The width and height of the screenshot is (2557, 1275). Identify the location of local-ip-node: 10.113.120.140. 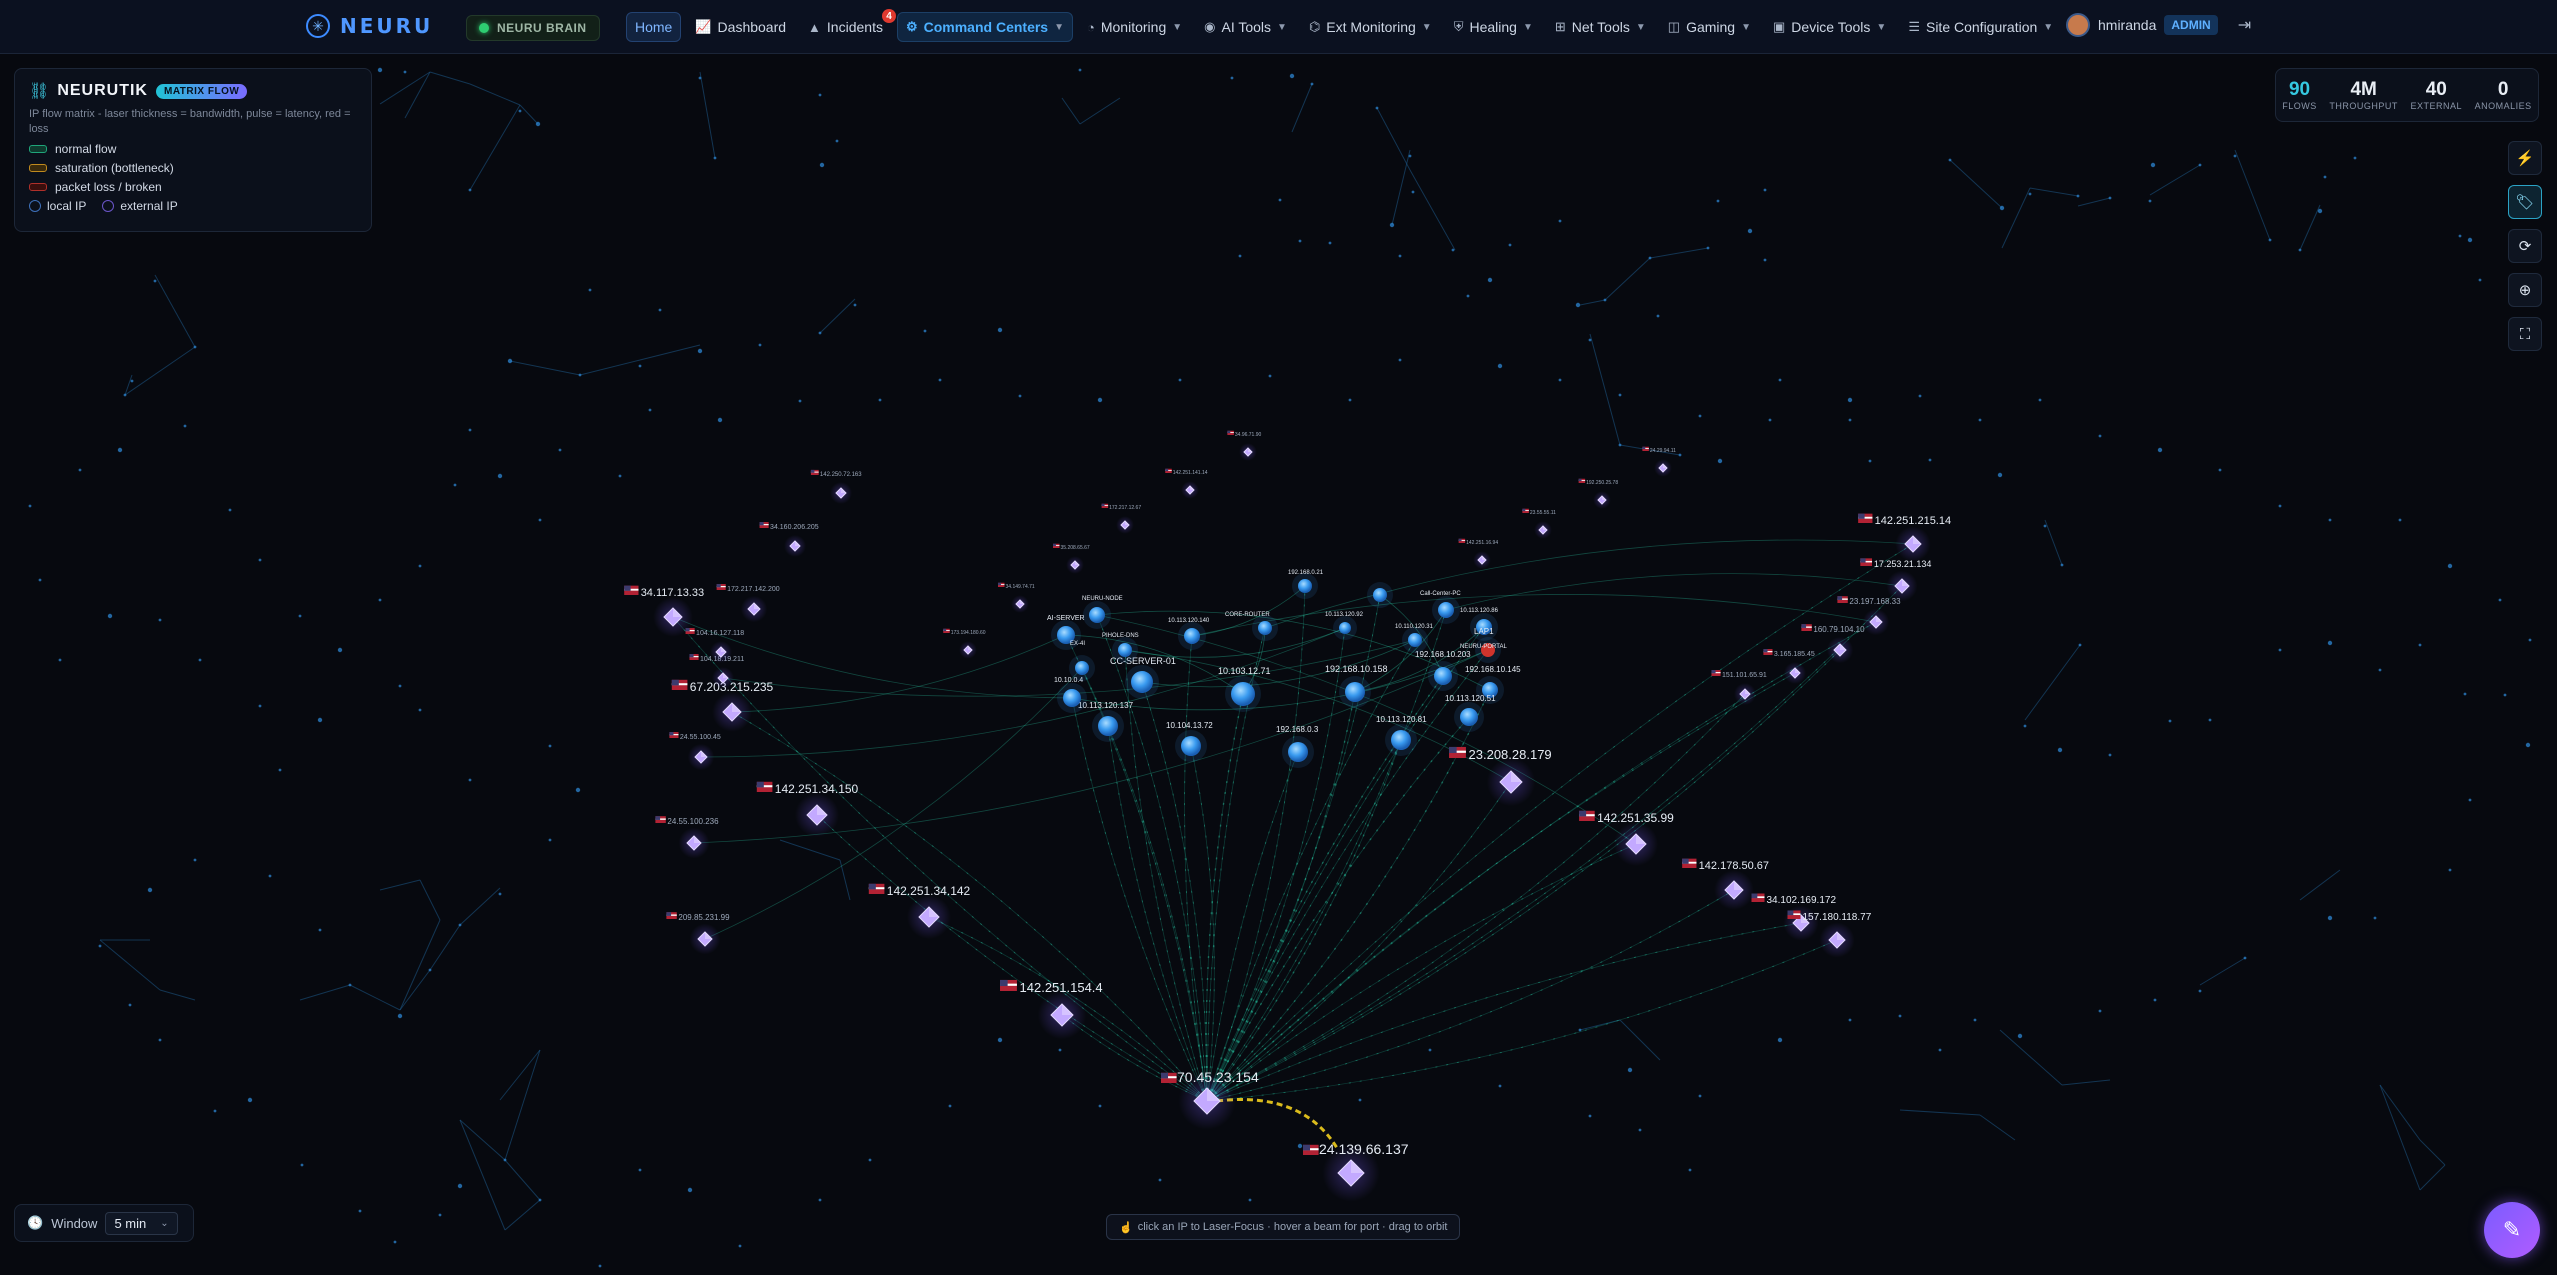
(1189, 634).